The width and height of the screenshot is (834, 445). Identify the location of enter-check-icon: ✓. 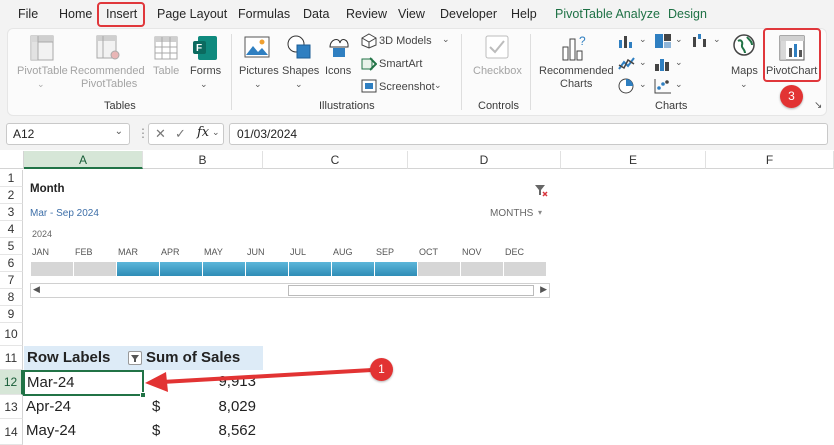
(180, 134).